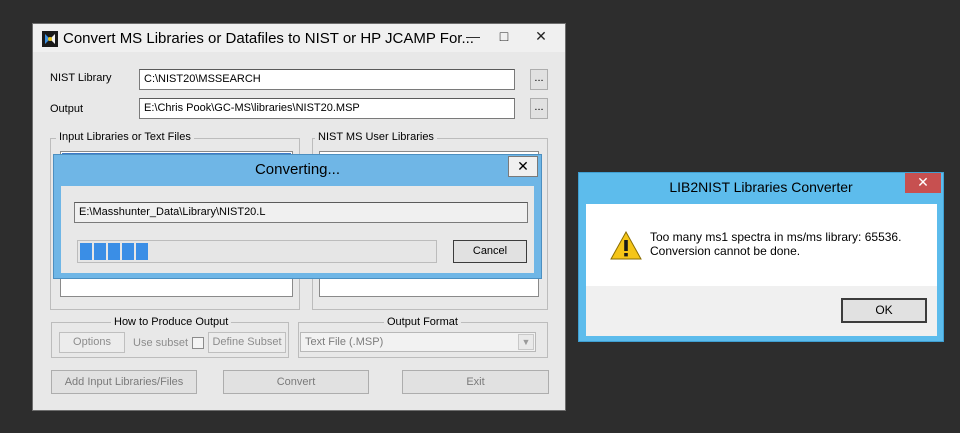  Describe the element at coordinates (761, 187) in the screenshot. I see `lib2nist-dialog-title: LIB2NIST Libraries Converter` at that location.